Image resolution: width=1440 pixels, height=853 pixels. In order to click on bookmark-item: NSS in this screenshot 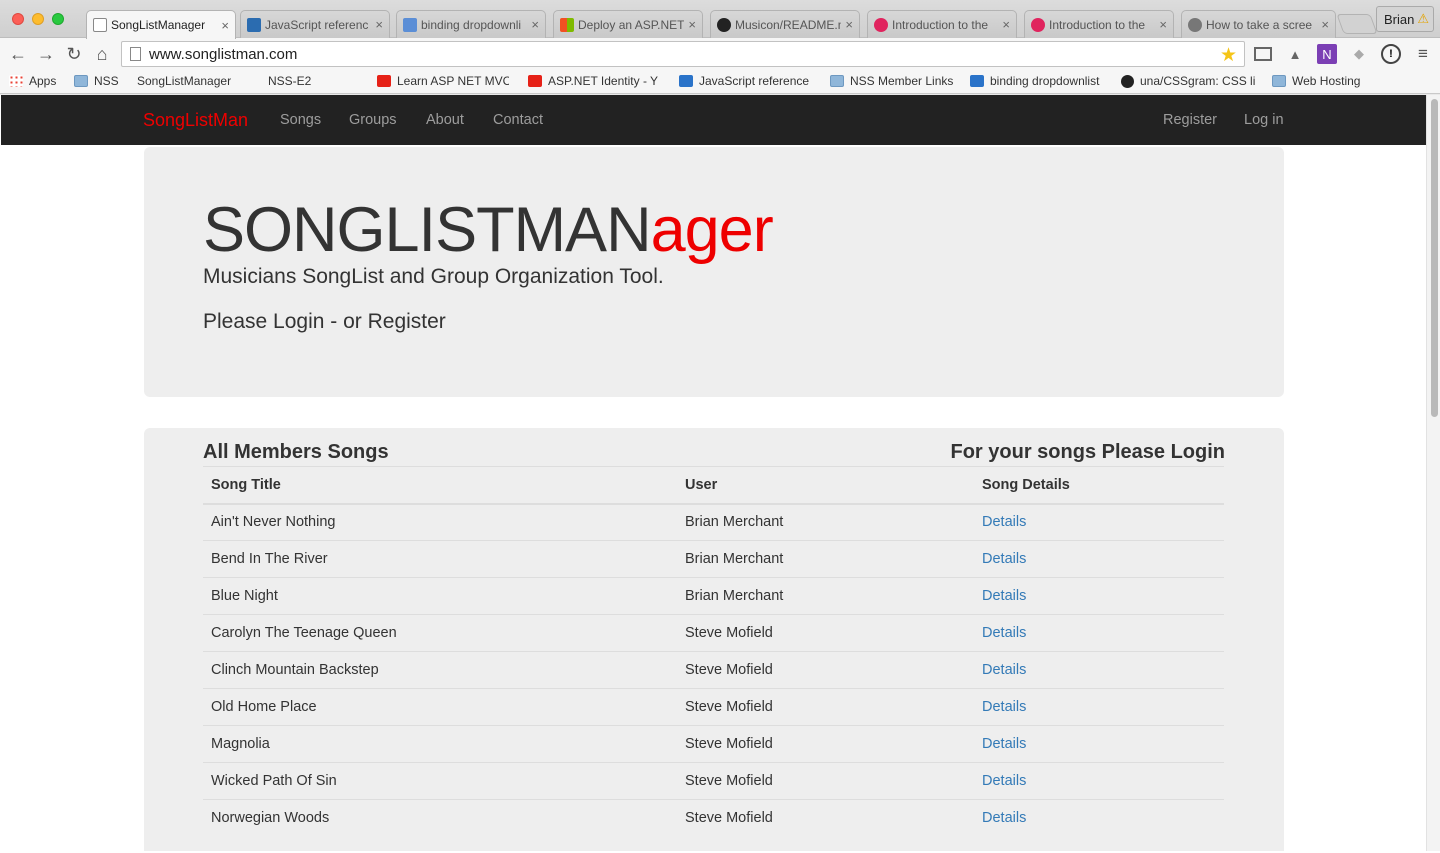, I will do `click(96, 81)`.